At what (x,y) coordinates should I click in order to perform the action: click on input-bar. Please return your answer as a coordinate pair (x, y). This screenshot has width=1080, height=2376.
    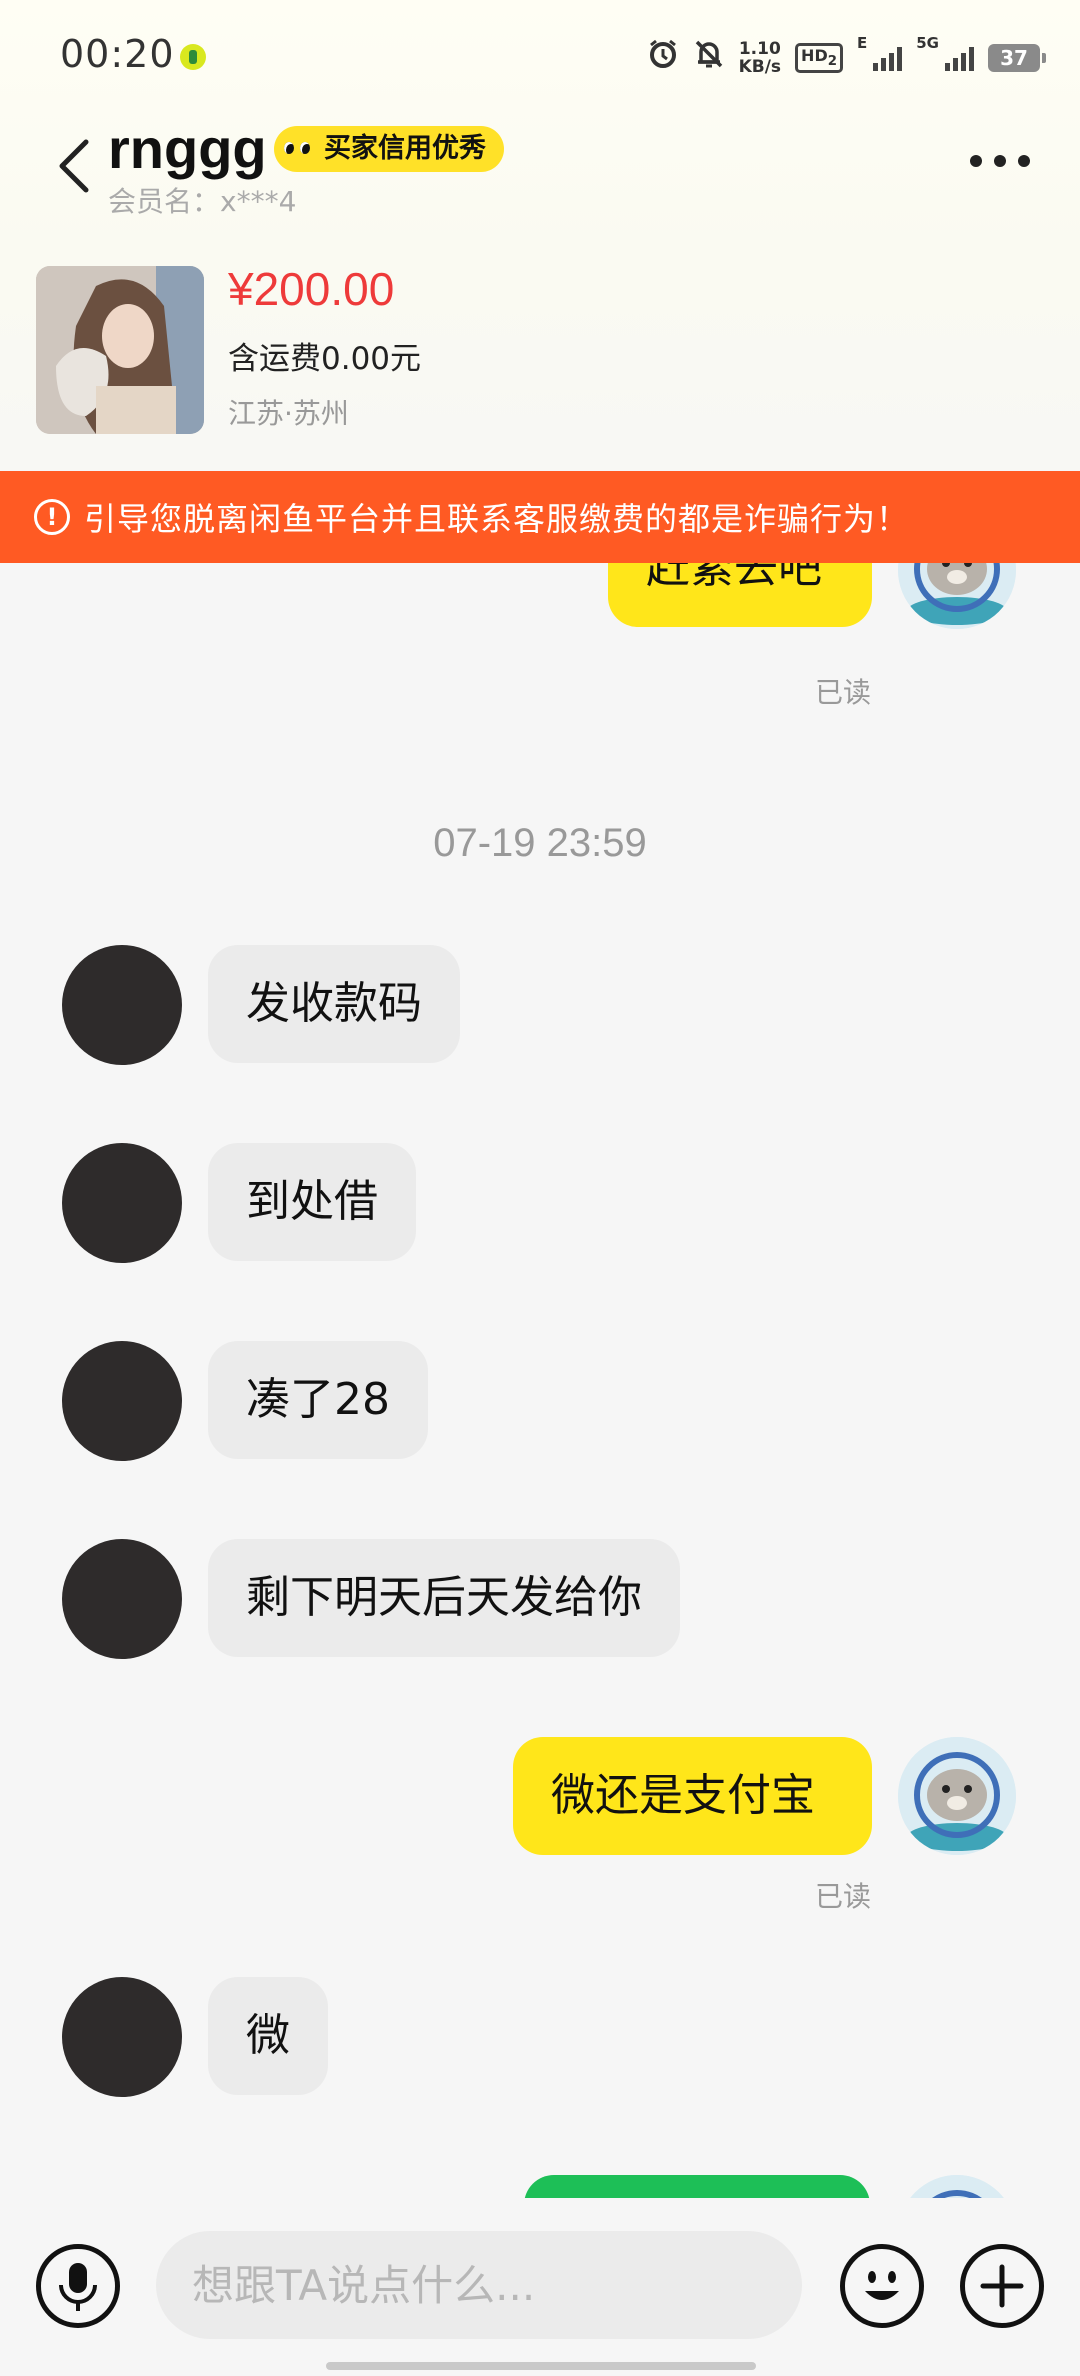
    Looking at the image, I should click on (540, 2287).